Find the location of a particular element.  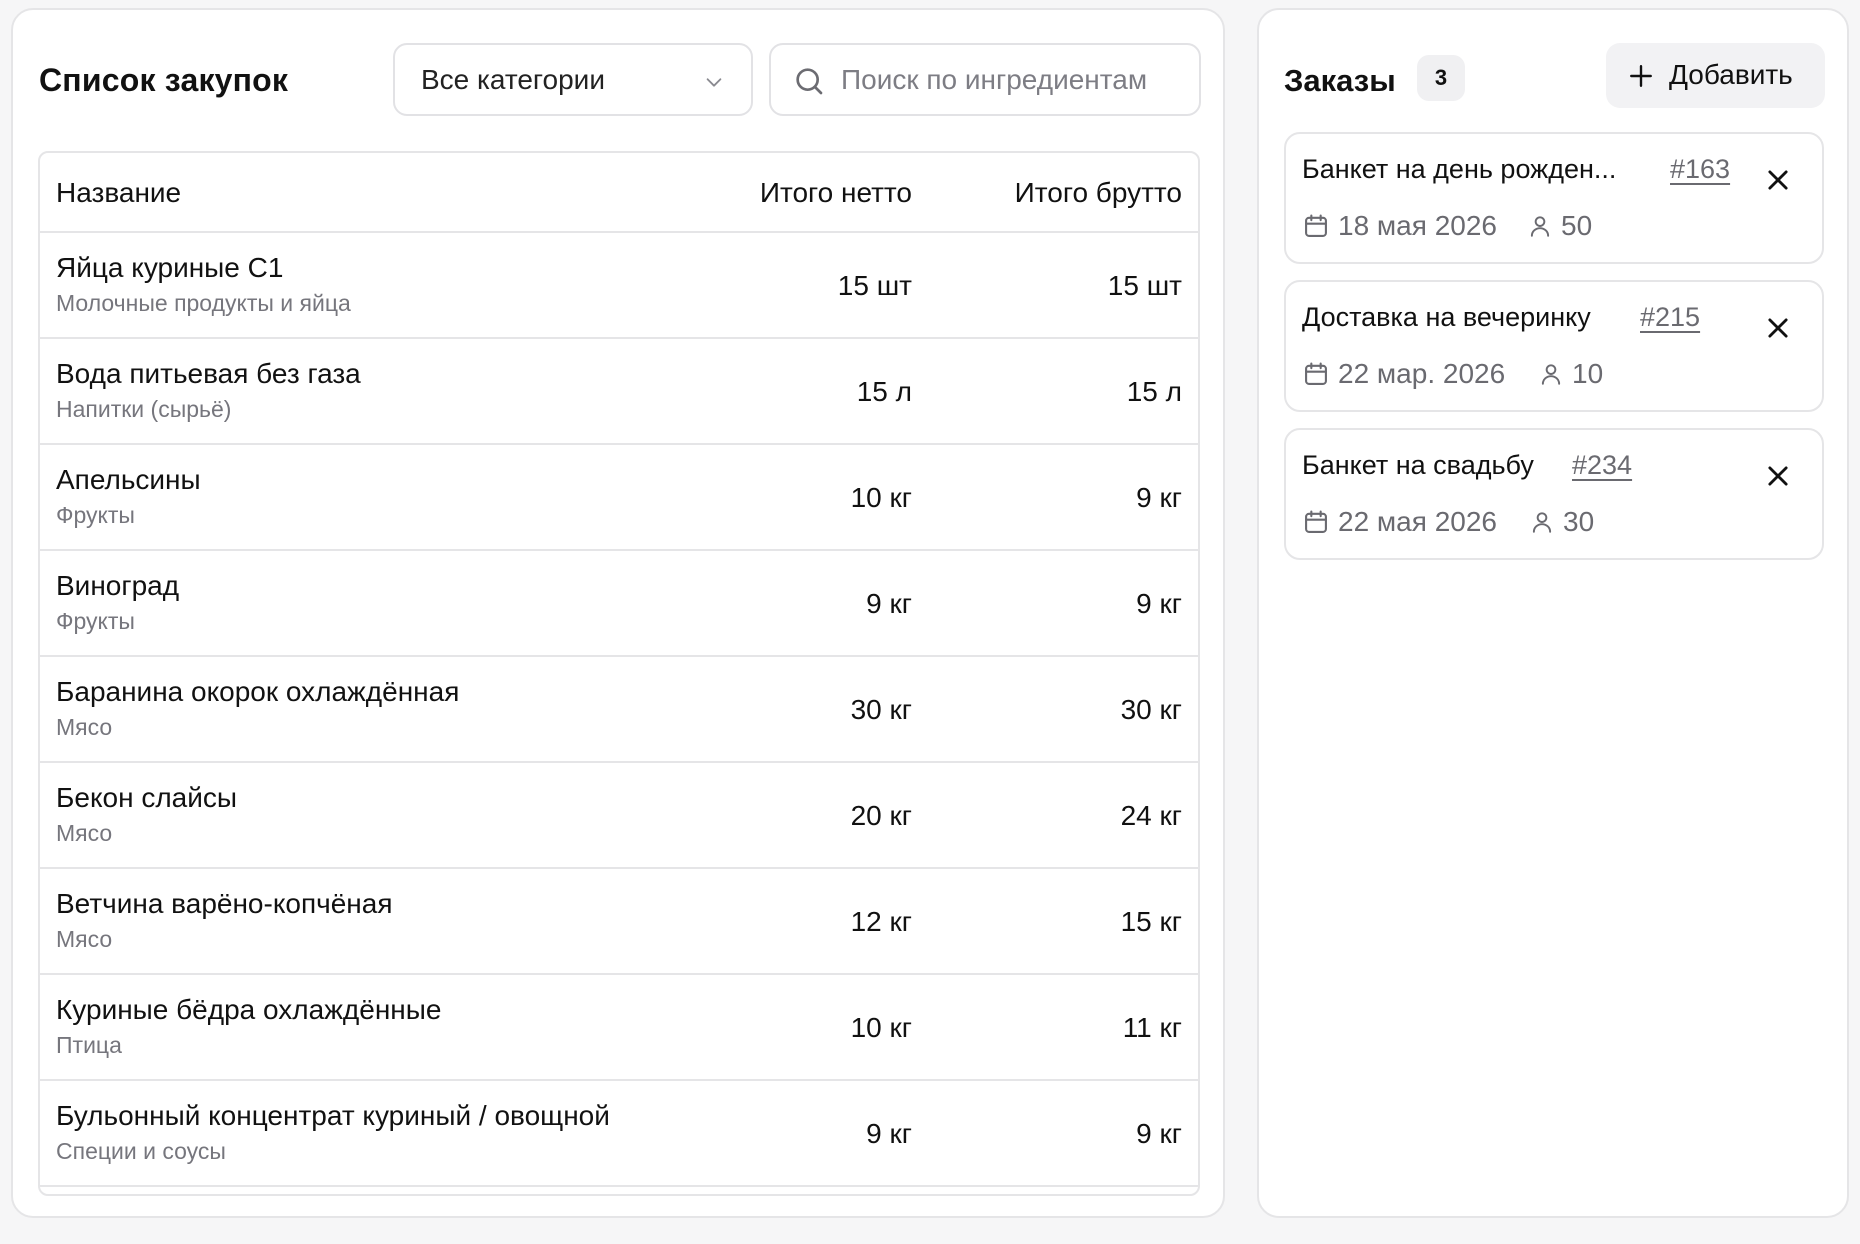

row-name: Вода питьевая без газа is located at coordinates (208, 373).